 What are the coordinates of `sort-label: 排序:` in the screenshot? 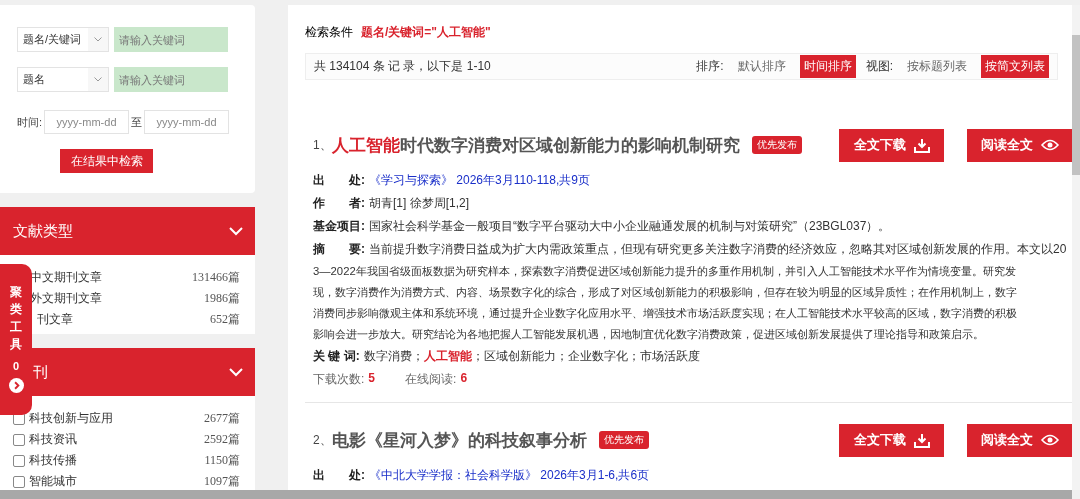 It's located at (710, 66).